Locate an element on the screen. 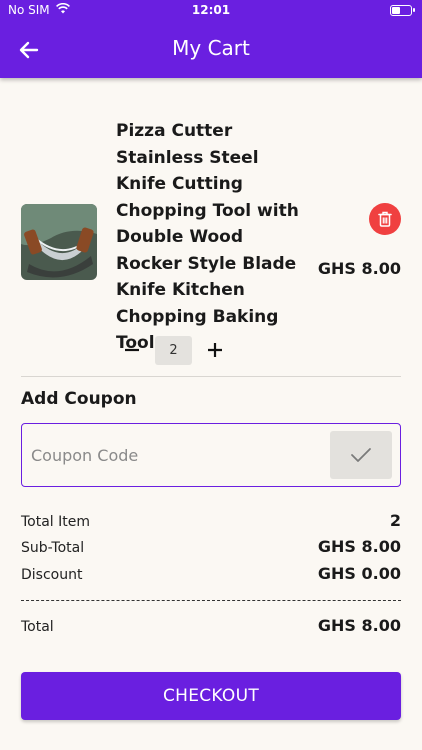 This screenshot has width=422, height=750. trash-icon is located at coordinates (385, 219).